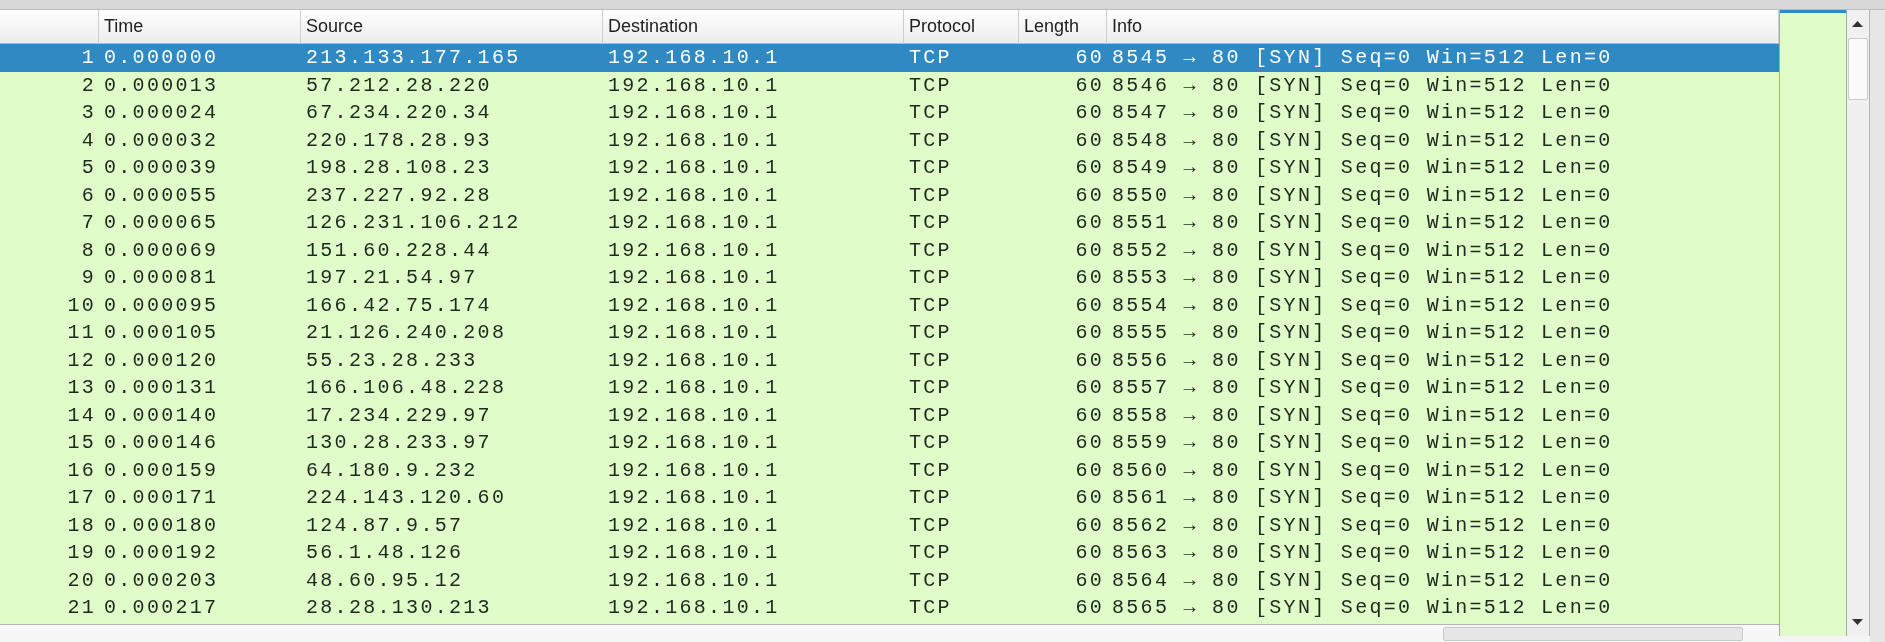 The width and height of the screenshot is (1885, 642). Describe the element at coordinates (81, 415) in the screenshot. I see `table-cell-text: 14` at that location.